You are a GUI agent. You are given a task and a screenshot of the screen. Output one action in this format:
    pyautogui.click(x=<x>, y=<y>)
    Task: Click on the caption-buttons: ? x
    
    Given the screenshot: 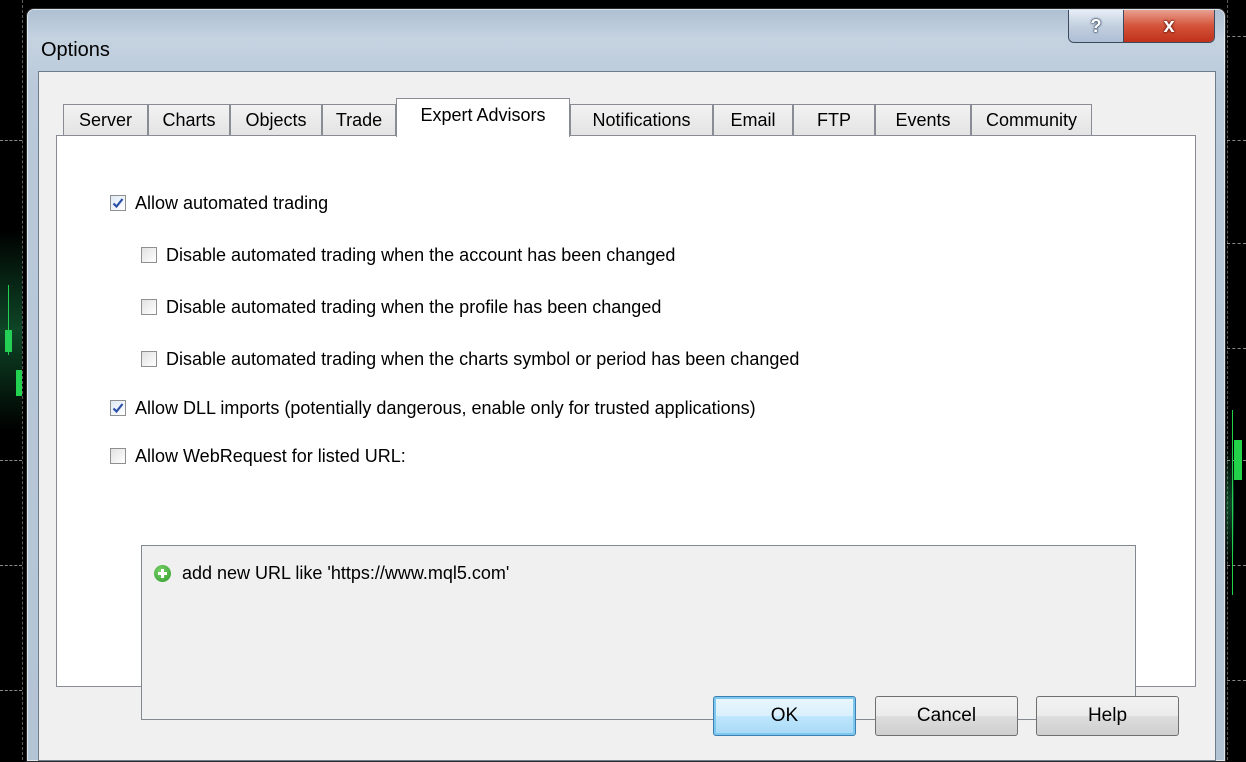 What is the action you would take?
    pyautogui.click(x=1141, y=26)
    